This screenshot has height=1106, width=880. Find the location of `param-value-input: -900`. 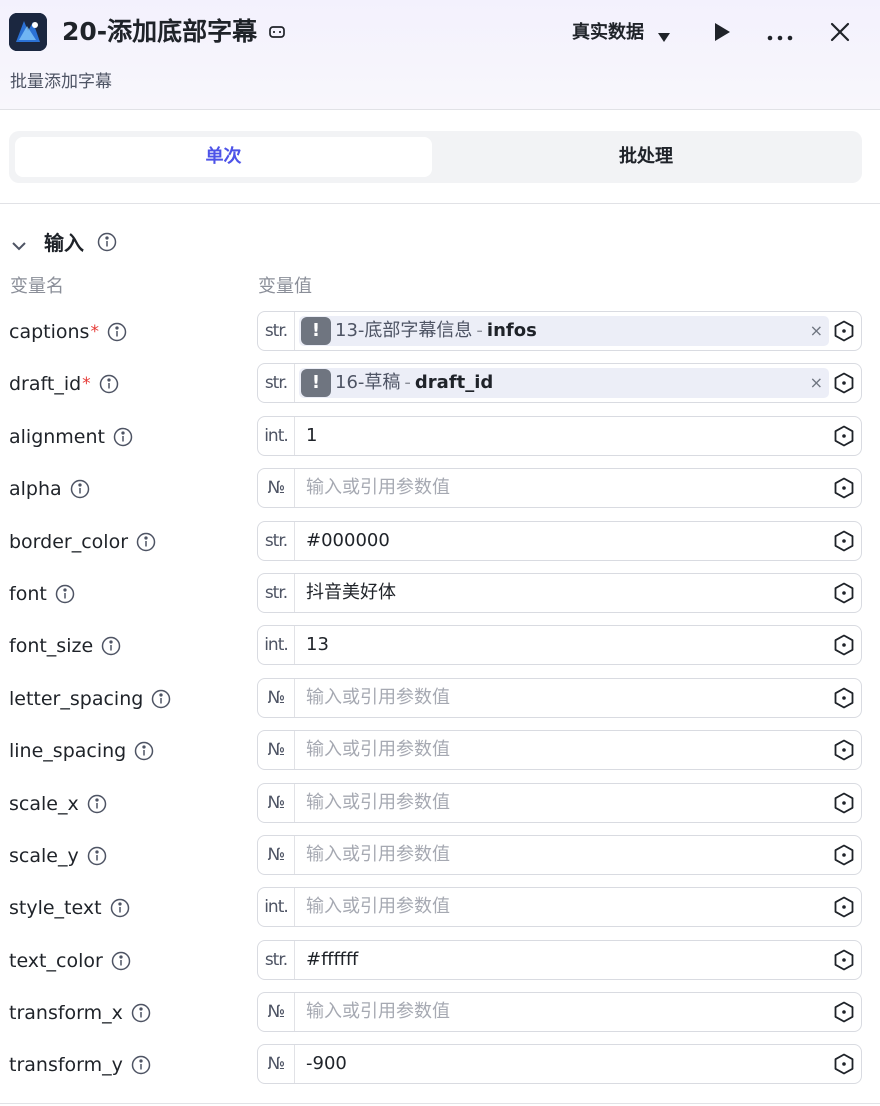

param-value-input: -900 is located at coordinates (326, 1064).